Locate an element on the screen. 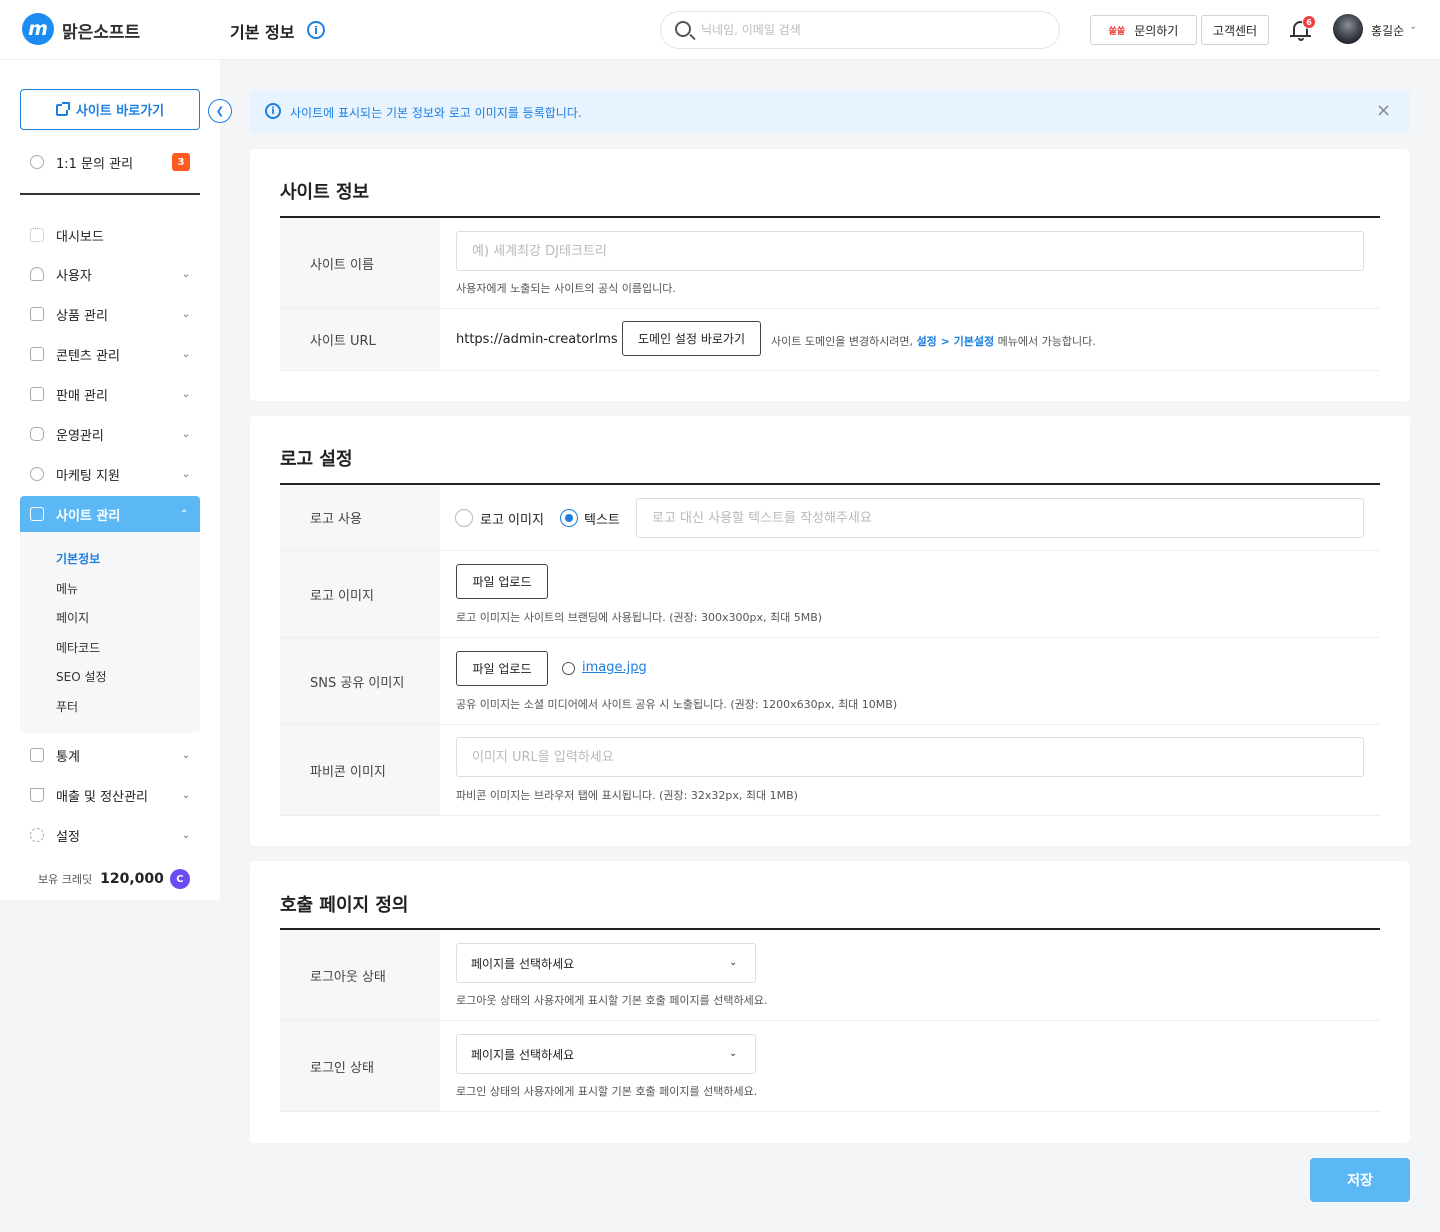 Image resolution: width=1440 pixels, height=1232 pixels. domain-settings-button: 도메인 설정 바로가기 is located at coordinates (691, 338).